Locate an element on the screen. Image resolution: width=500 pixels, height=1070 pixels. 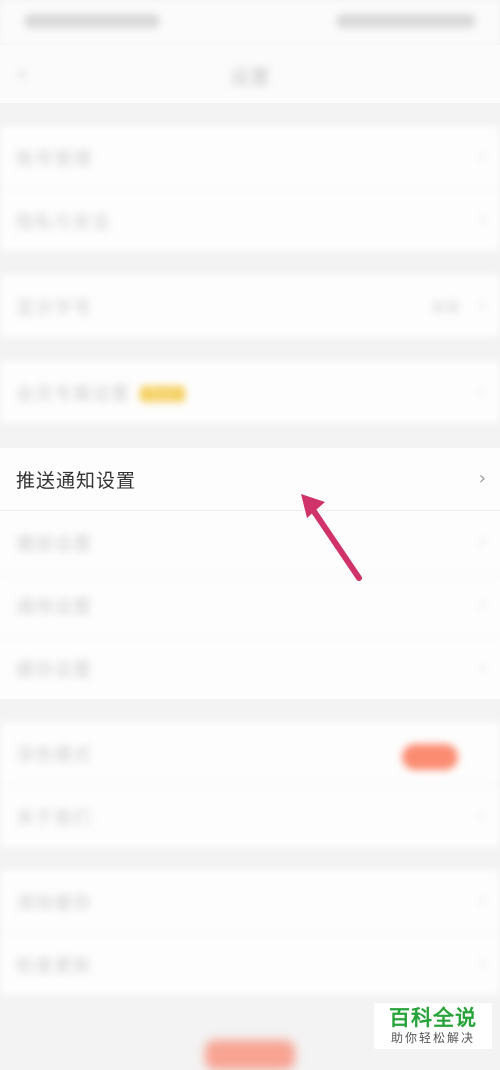
settings-item-label: 显示字号 is located at coordinates (54, 308).